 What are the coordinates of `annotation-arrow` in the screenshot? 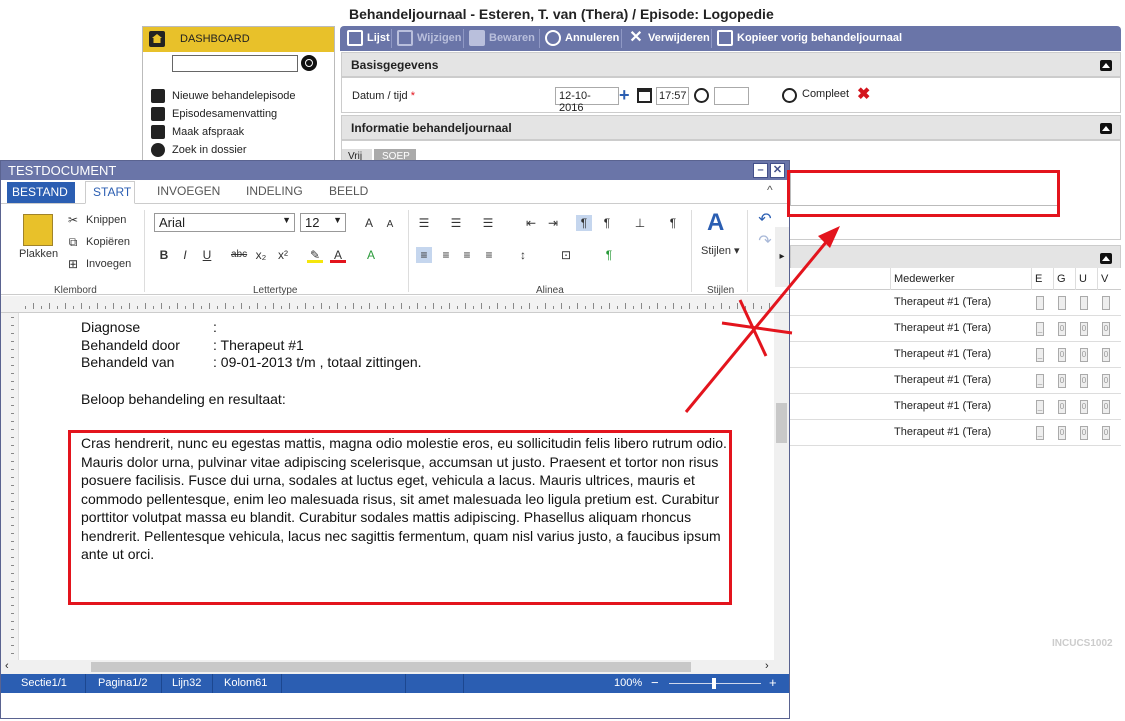 It's located at (762, 319).